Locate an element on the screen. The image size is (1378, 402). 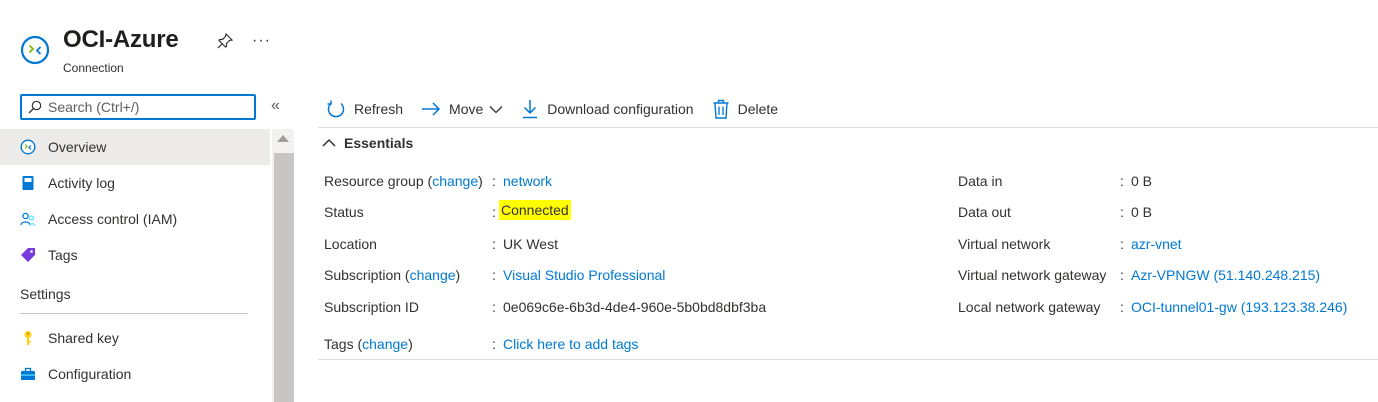
resource-group-label: Resource group (change) is located at coordinates (403, 181).